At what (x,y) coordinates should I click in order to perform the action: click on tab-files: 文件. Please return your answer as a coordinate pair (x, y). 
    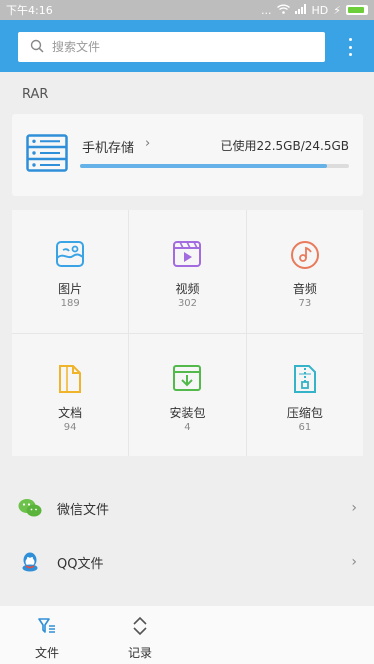
    Looking at the image, I should click on (47, 637).